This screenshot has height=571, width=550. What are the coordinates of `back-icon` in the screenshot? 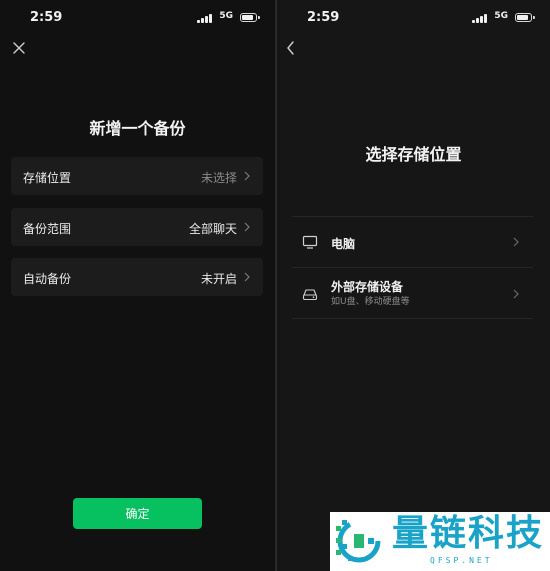 It's located at (291, 48).